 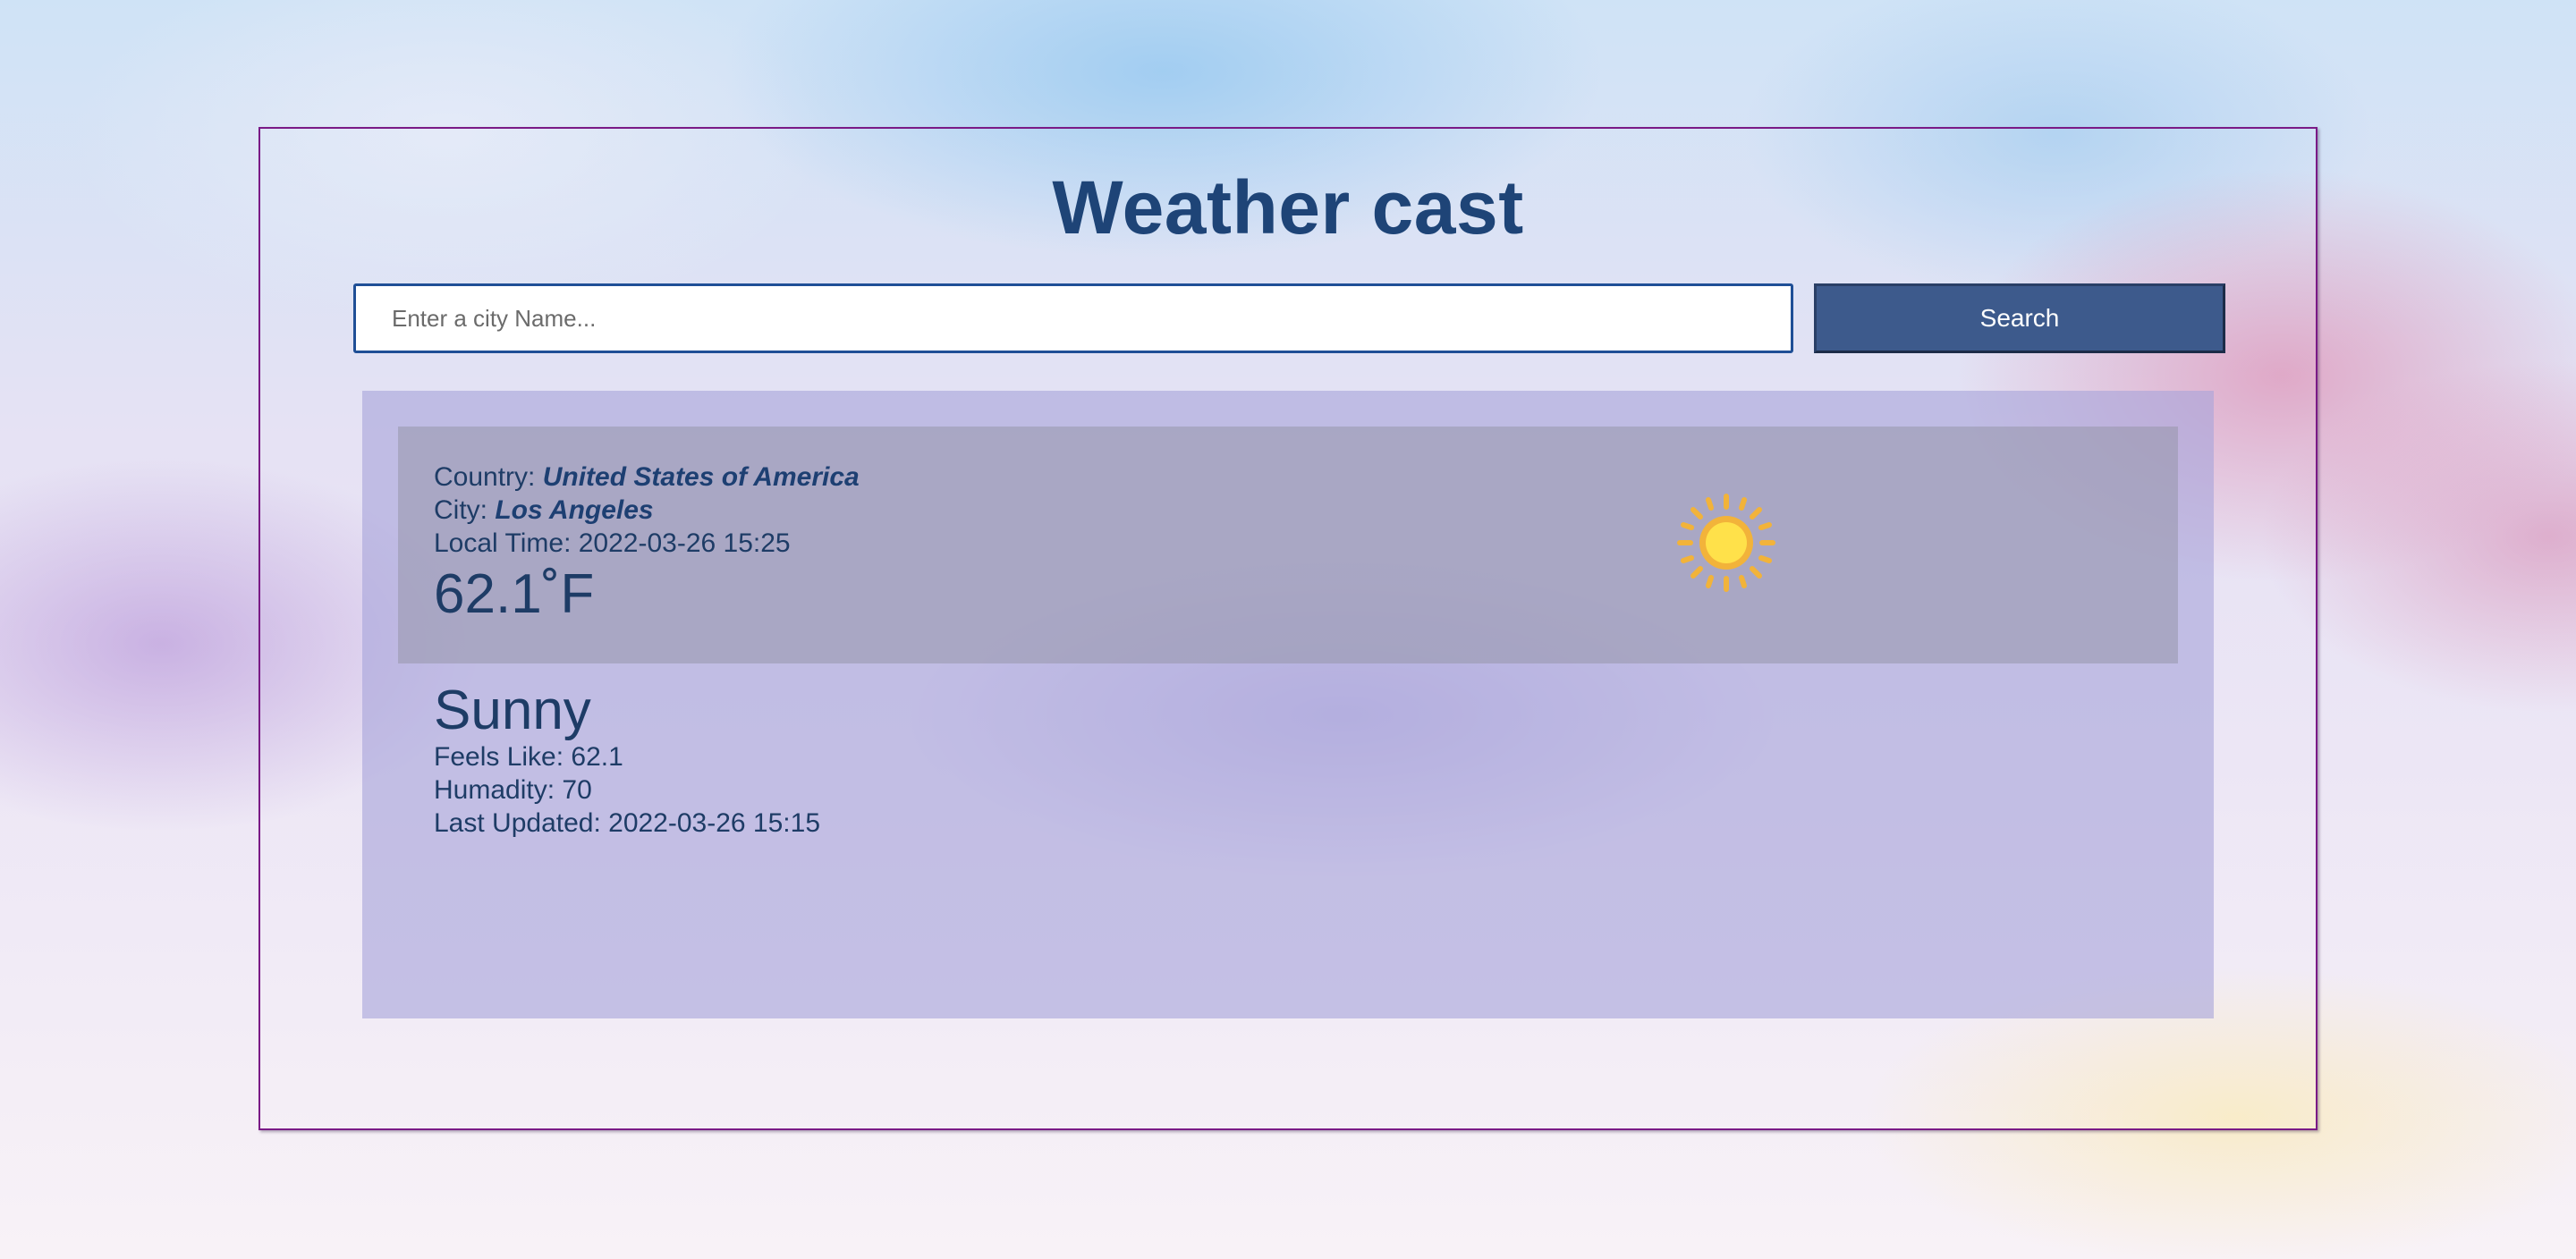 I want to click on last-updated: Last Updated: 2022-03-26 15:15, so click(x=627, y=823).